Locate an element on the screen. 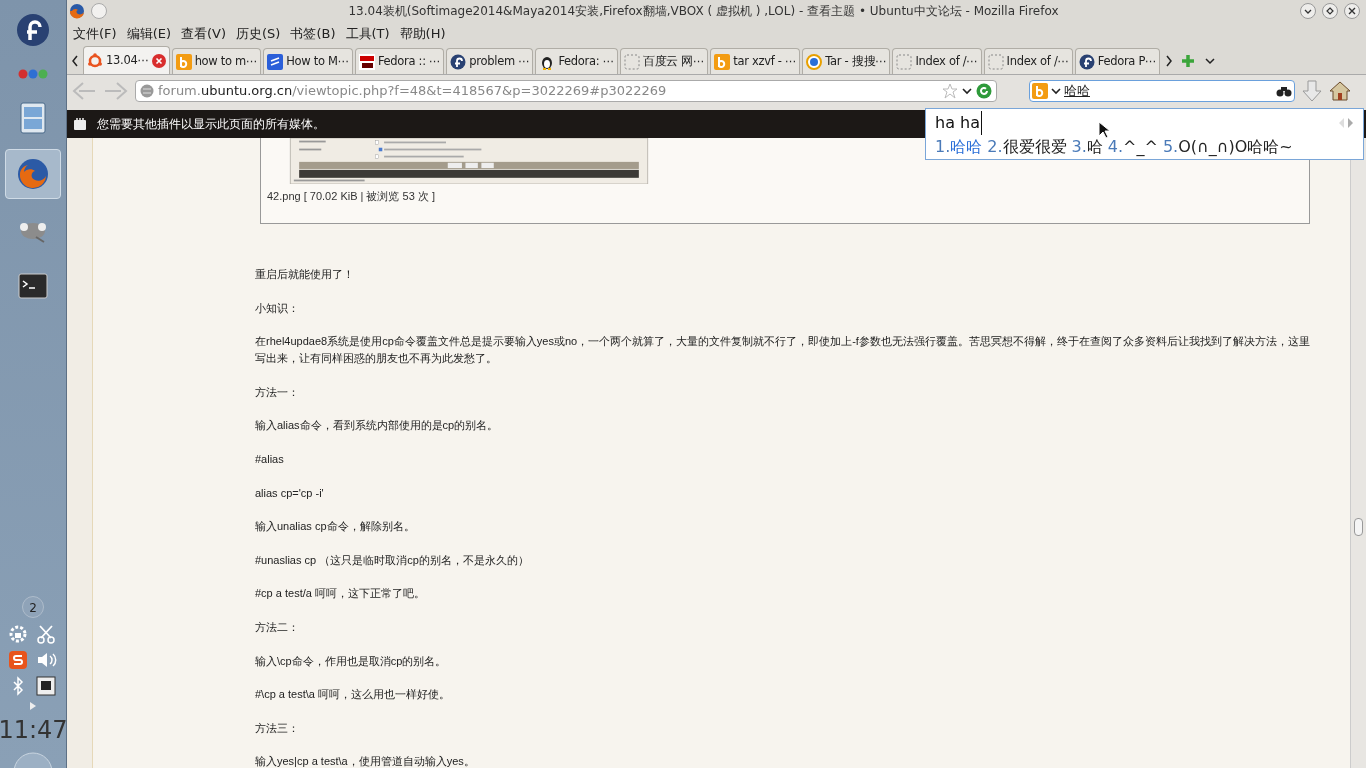 Image resolution: width=1366 pixels, height=768 pixels. search-field: 哈哈 is located at coordinates (1162, 90).